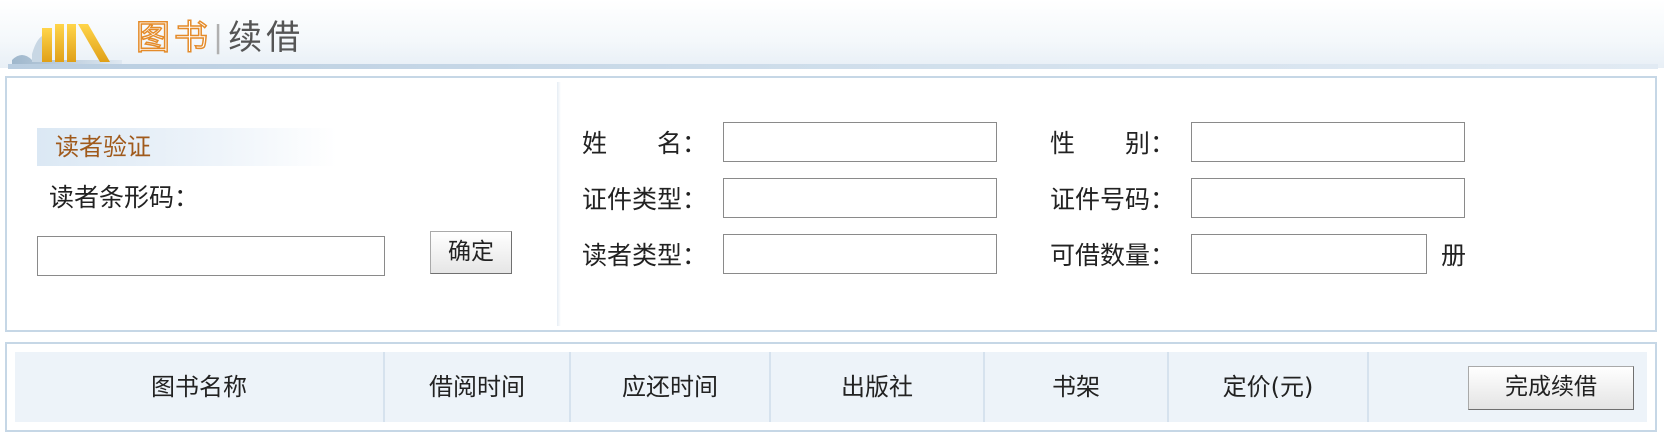  I want to click on borrow-limit-unit: 册, so click(1454, 255).